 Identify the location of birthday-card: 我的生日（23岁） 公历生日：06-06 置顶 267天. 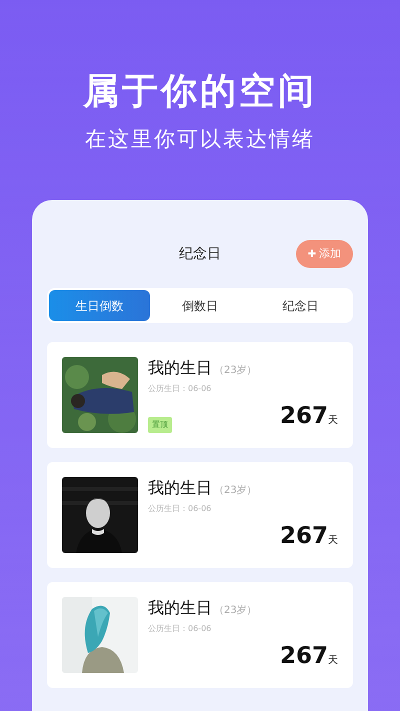
(200, 395).